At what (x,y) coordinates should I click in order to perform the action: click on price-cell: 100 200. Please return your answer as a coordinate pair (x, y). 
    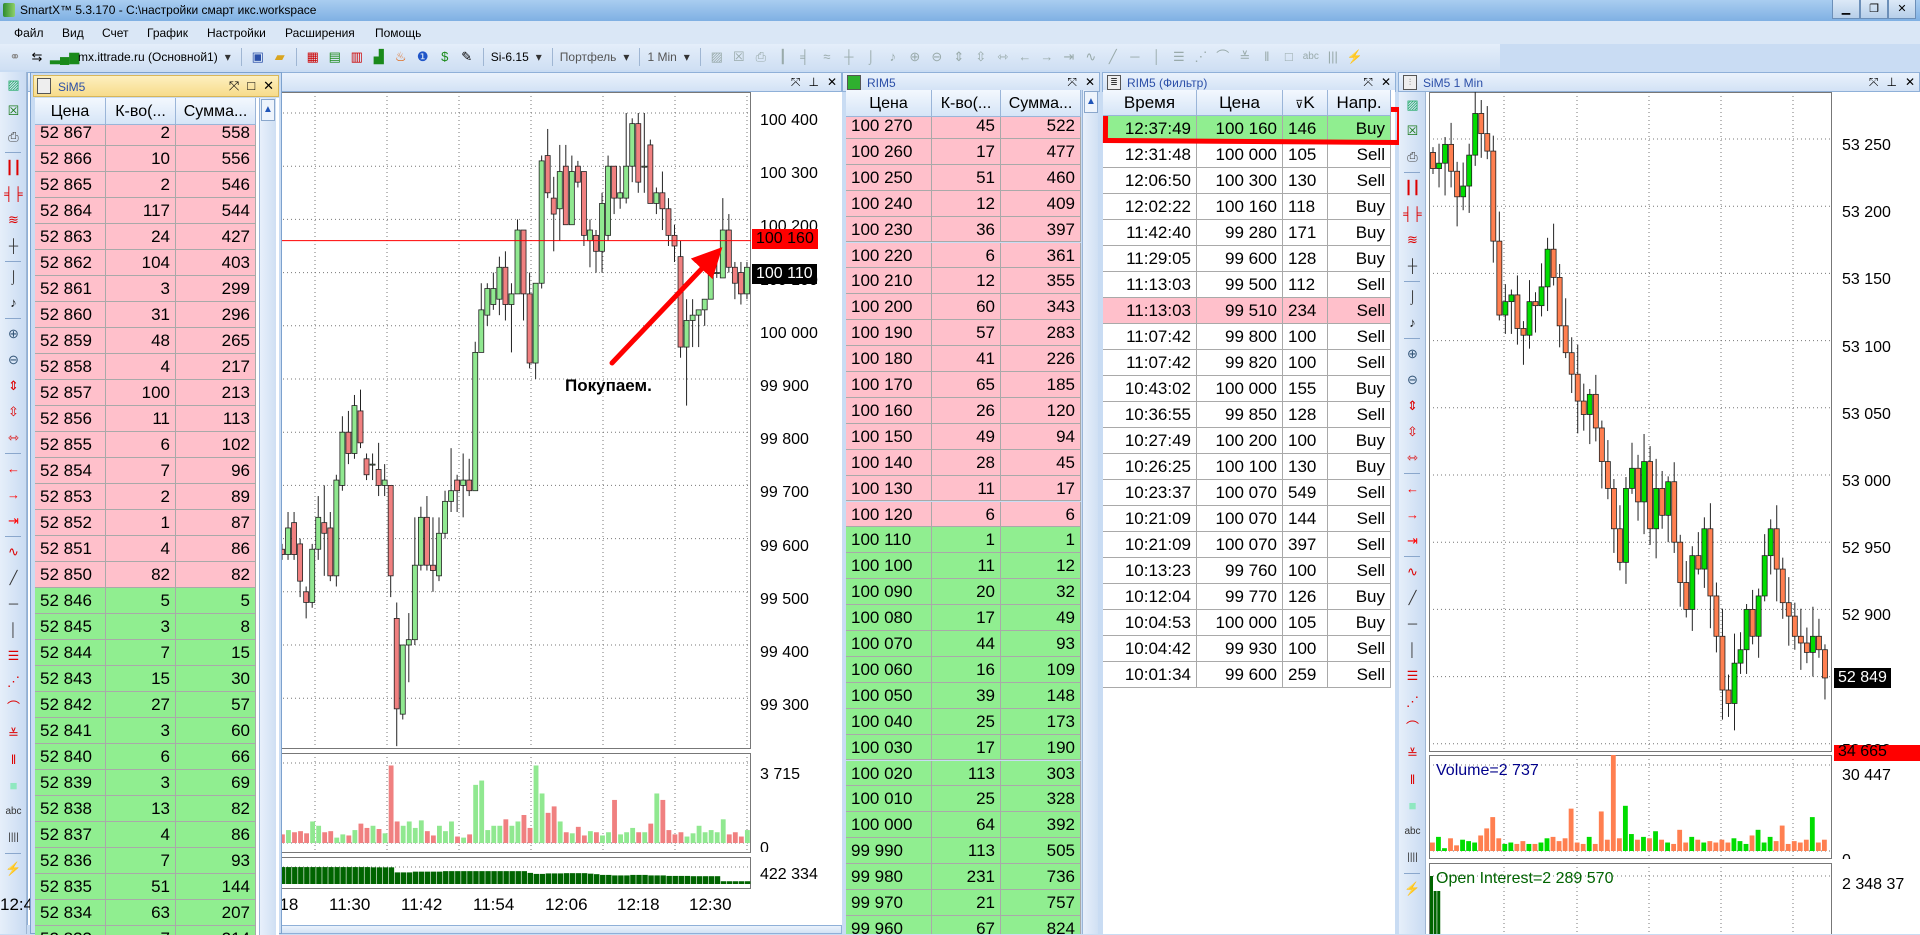
    Looking at the image, I should click on (889, 307).